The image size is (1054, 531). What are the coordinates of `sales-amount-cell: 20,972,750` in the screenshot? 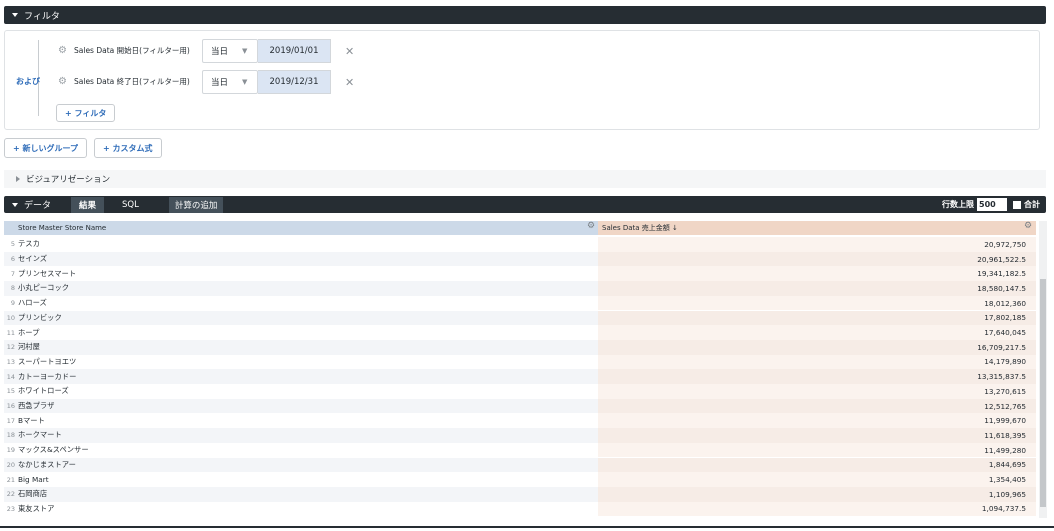 It's located at (817, 244).